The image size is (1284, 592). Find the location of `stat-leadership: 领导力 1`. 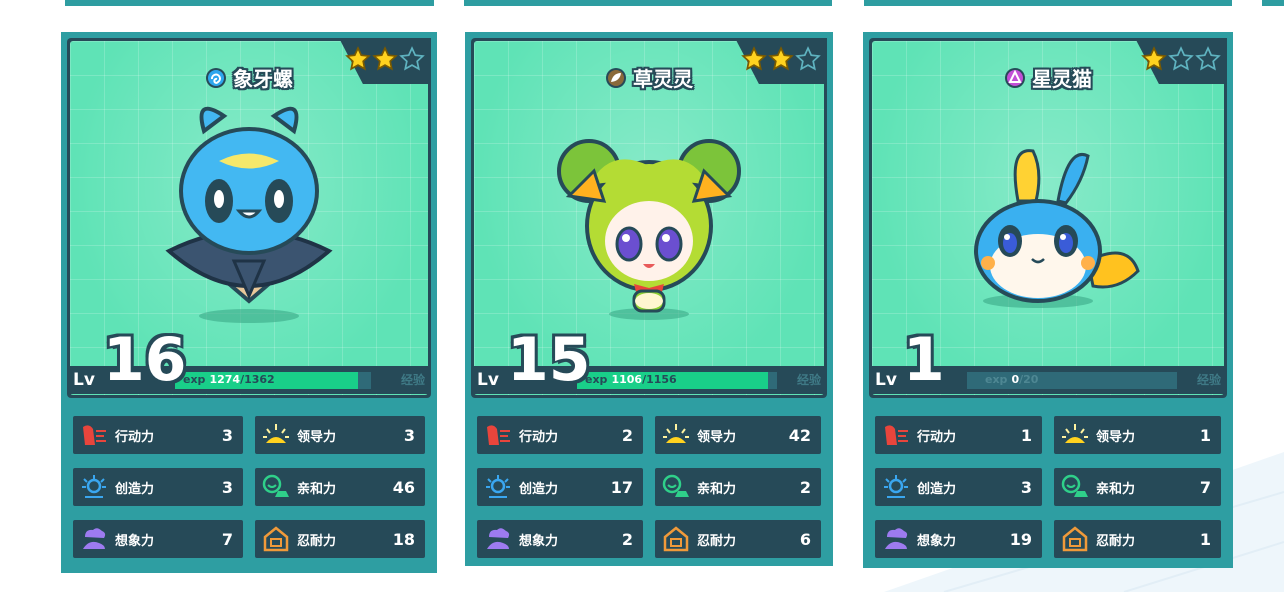

stat-leadership: 领导力 1 is located at coordinates (1137, 435).